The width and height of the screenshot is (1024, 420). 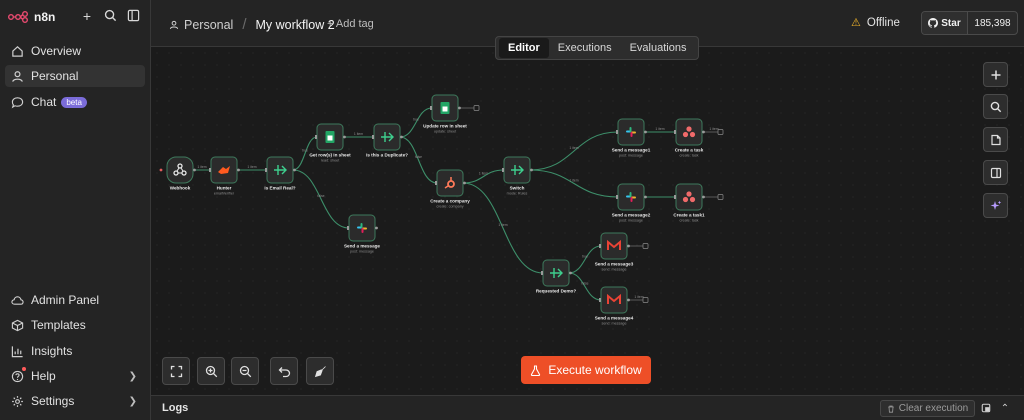 I want to click on popout-icon, so click(x=986, y=408).